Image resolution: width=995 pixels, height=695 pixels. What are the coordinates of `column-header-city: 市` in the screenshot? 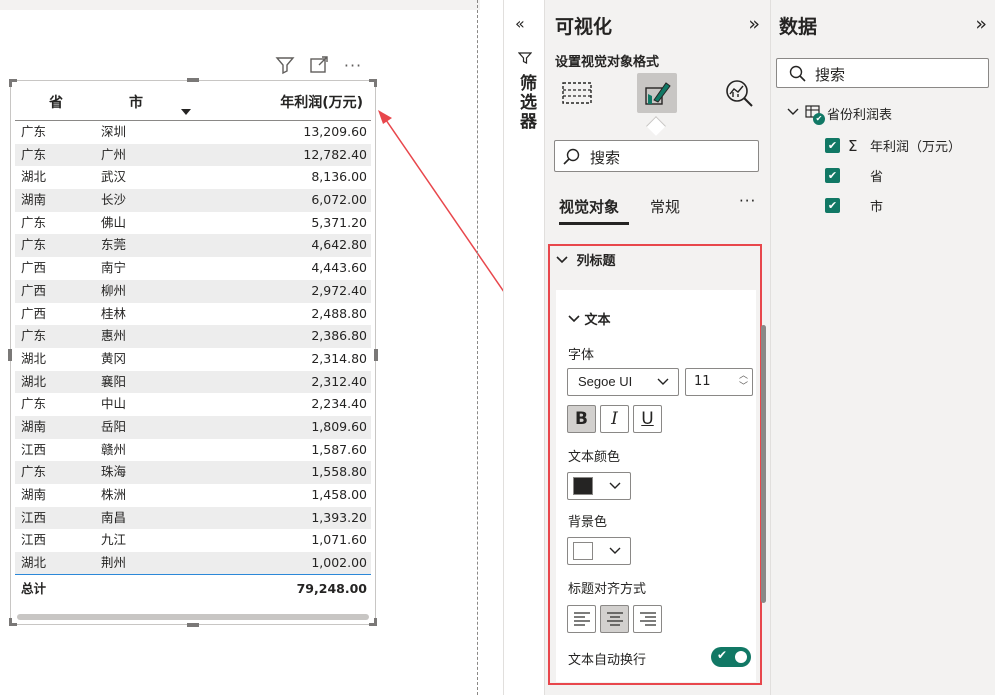 It's located at (136, 102).